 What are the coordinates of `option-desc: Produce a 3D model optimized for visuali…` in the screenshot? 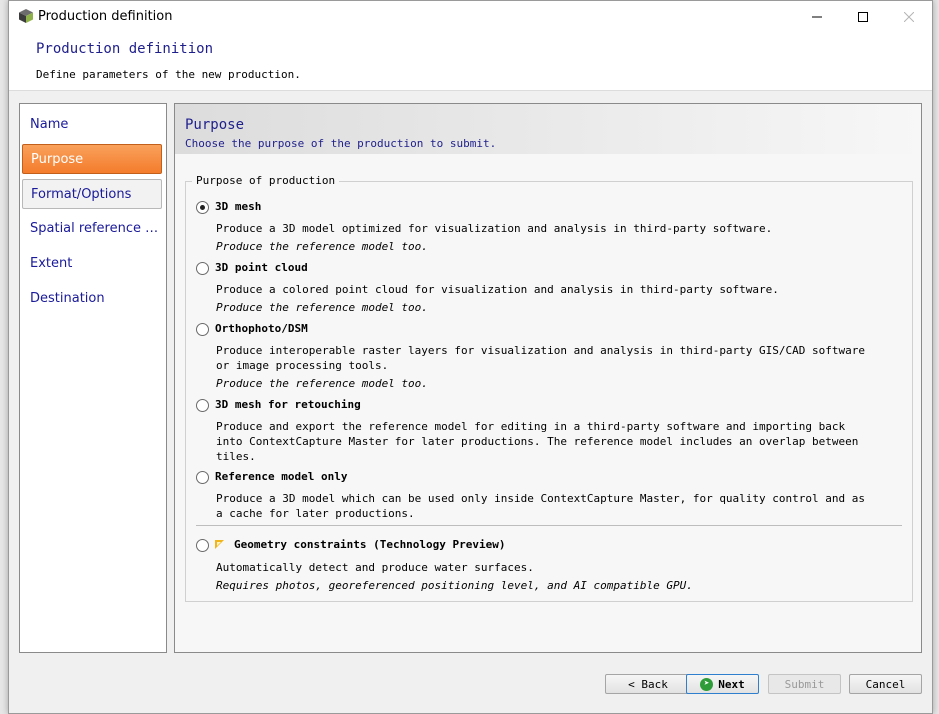 It's located at (494, 228).